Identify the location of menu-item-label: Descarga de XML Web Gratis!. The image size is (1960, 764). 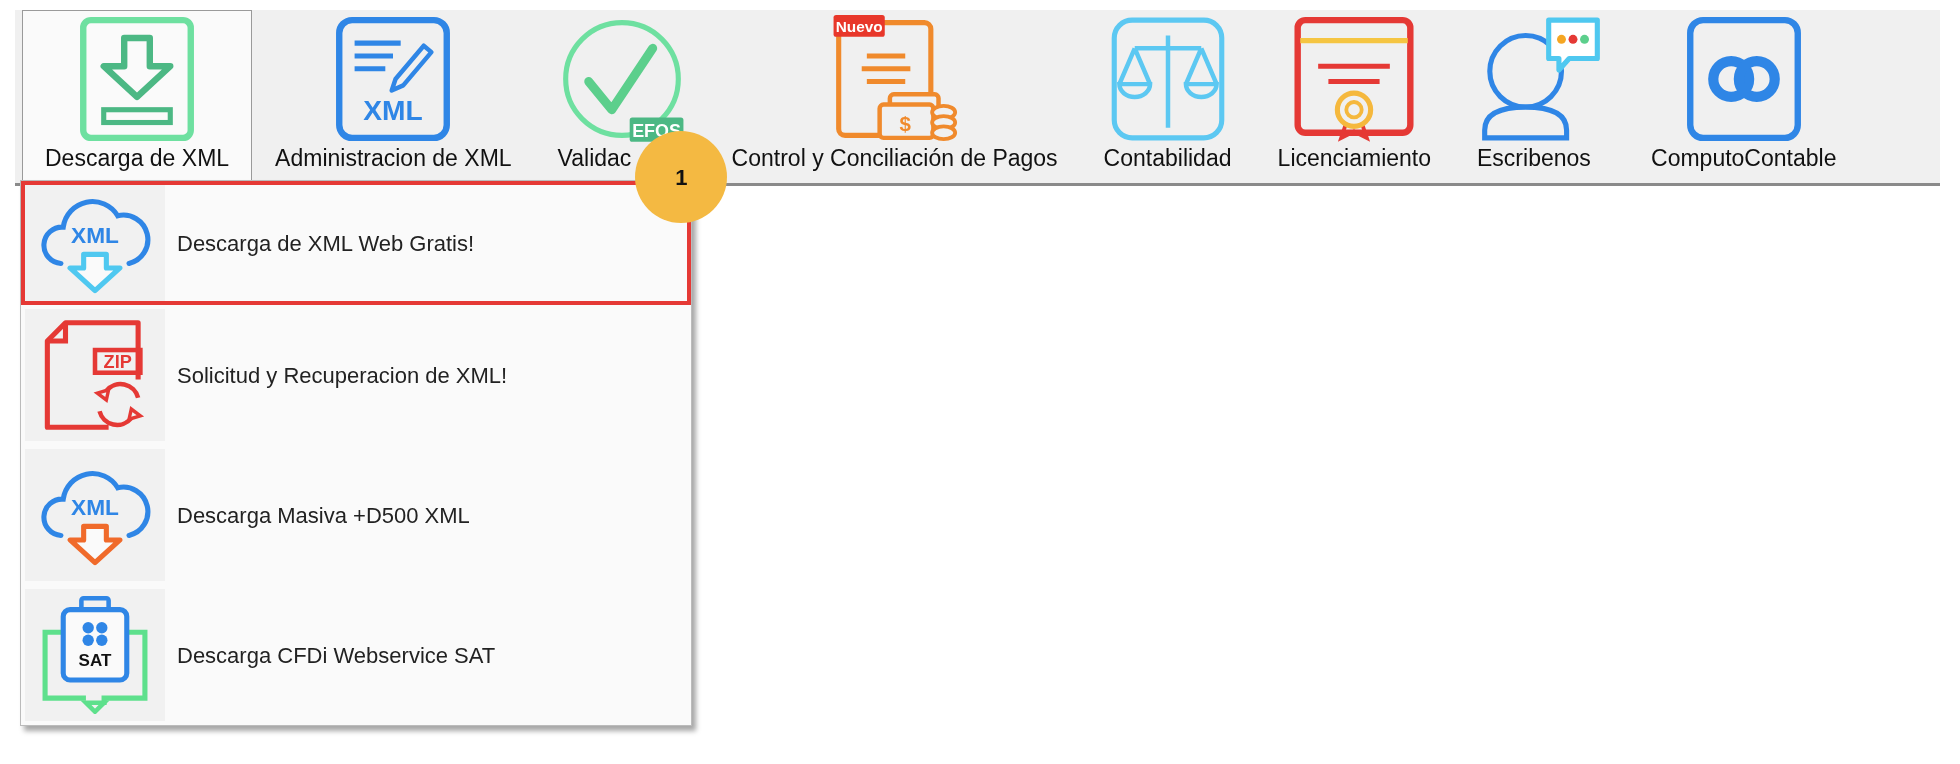
(326, 243).